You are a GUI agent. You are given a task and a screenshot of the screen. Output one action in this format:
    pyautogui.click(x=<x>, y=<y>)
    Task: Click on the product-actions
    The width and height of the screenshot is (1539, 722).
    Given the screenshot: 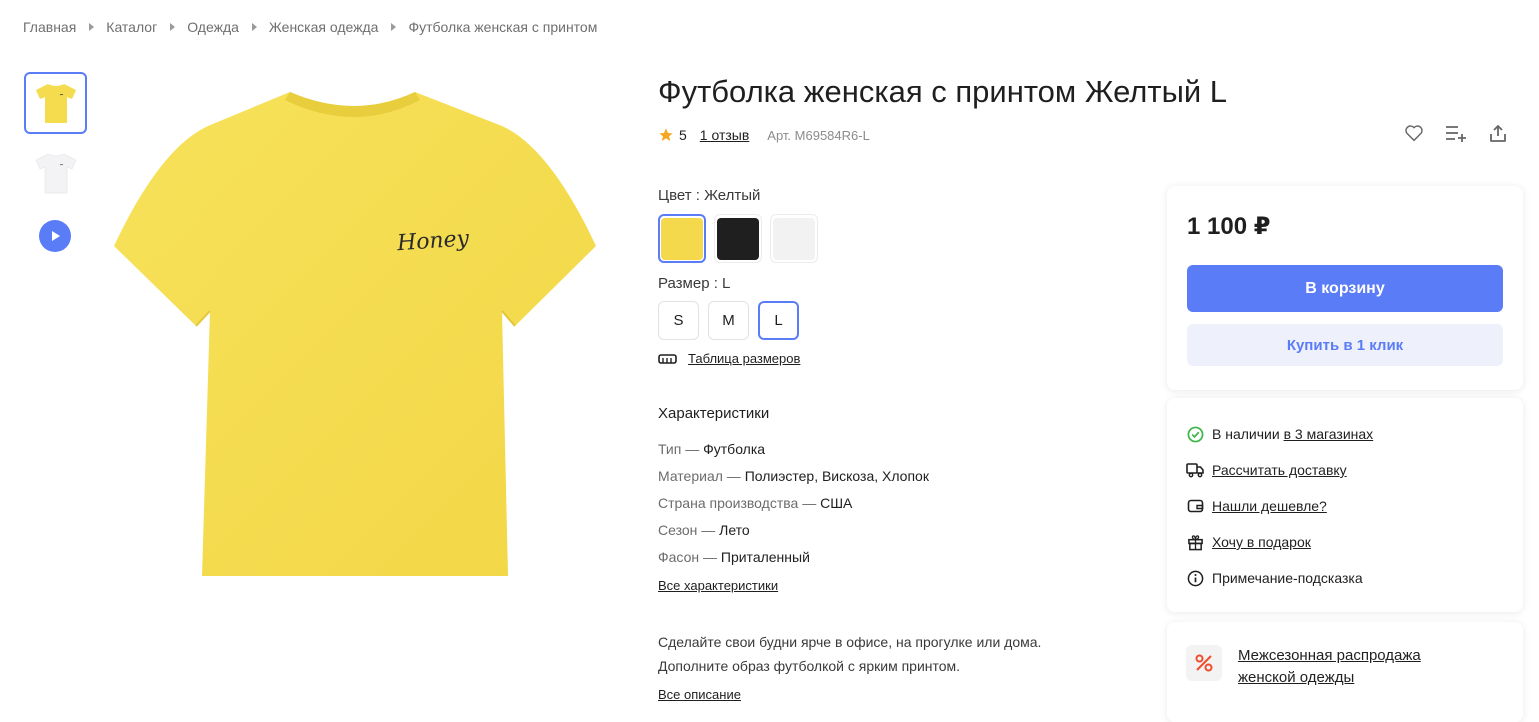 What is the action you would take?
    pyautogui.click(x=1466, y=133)
    